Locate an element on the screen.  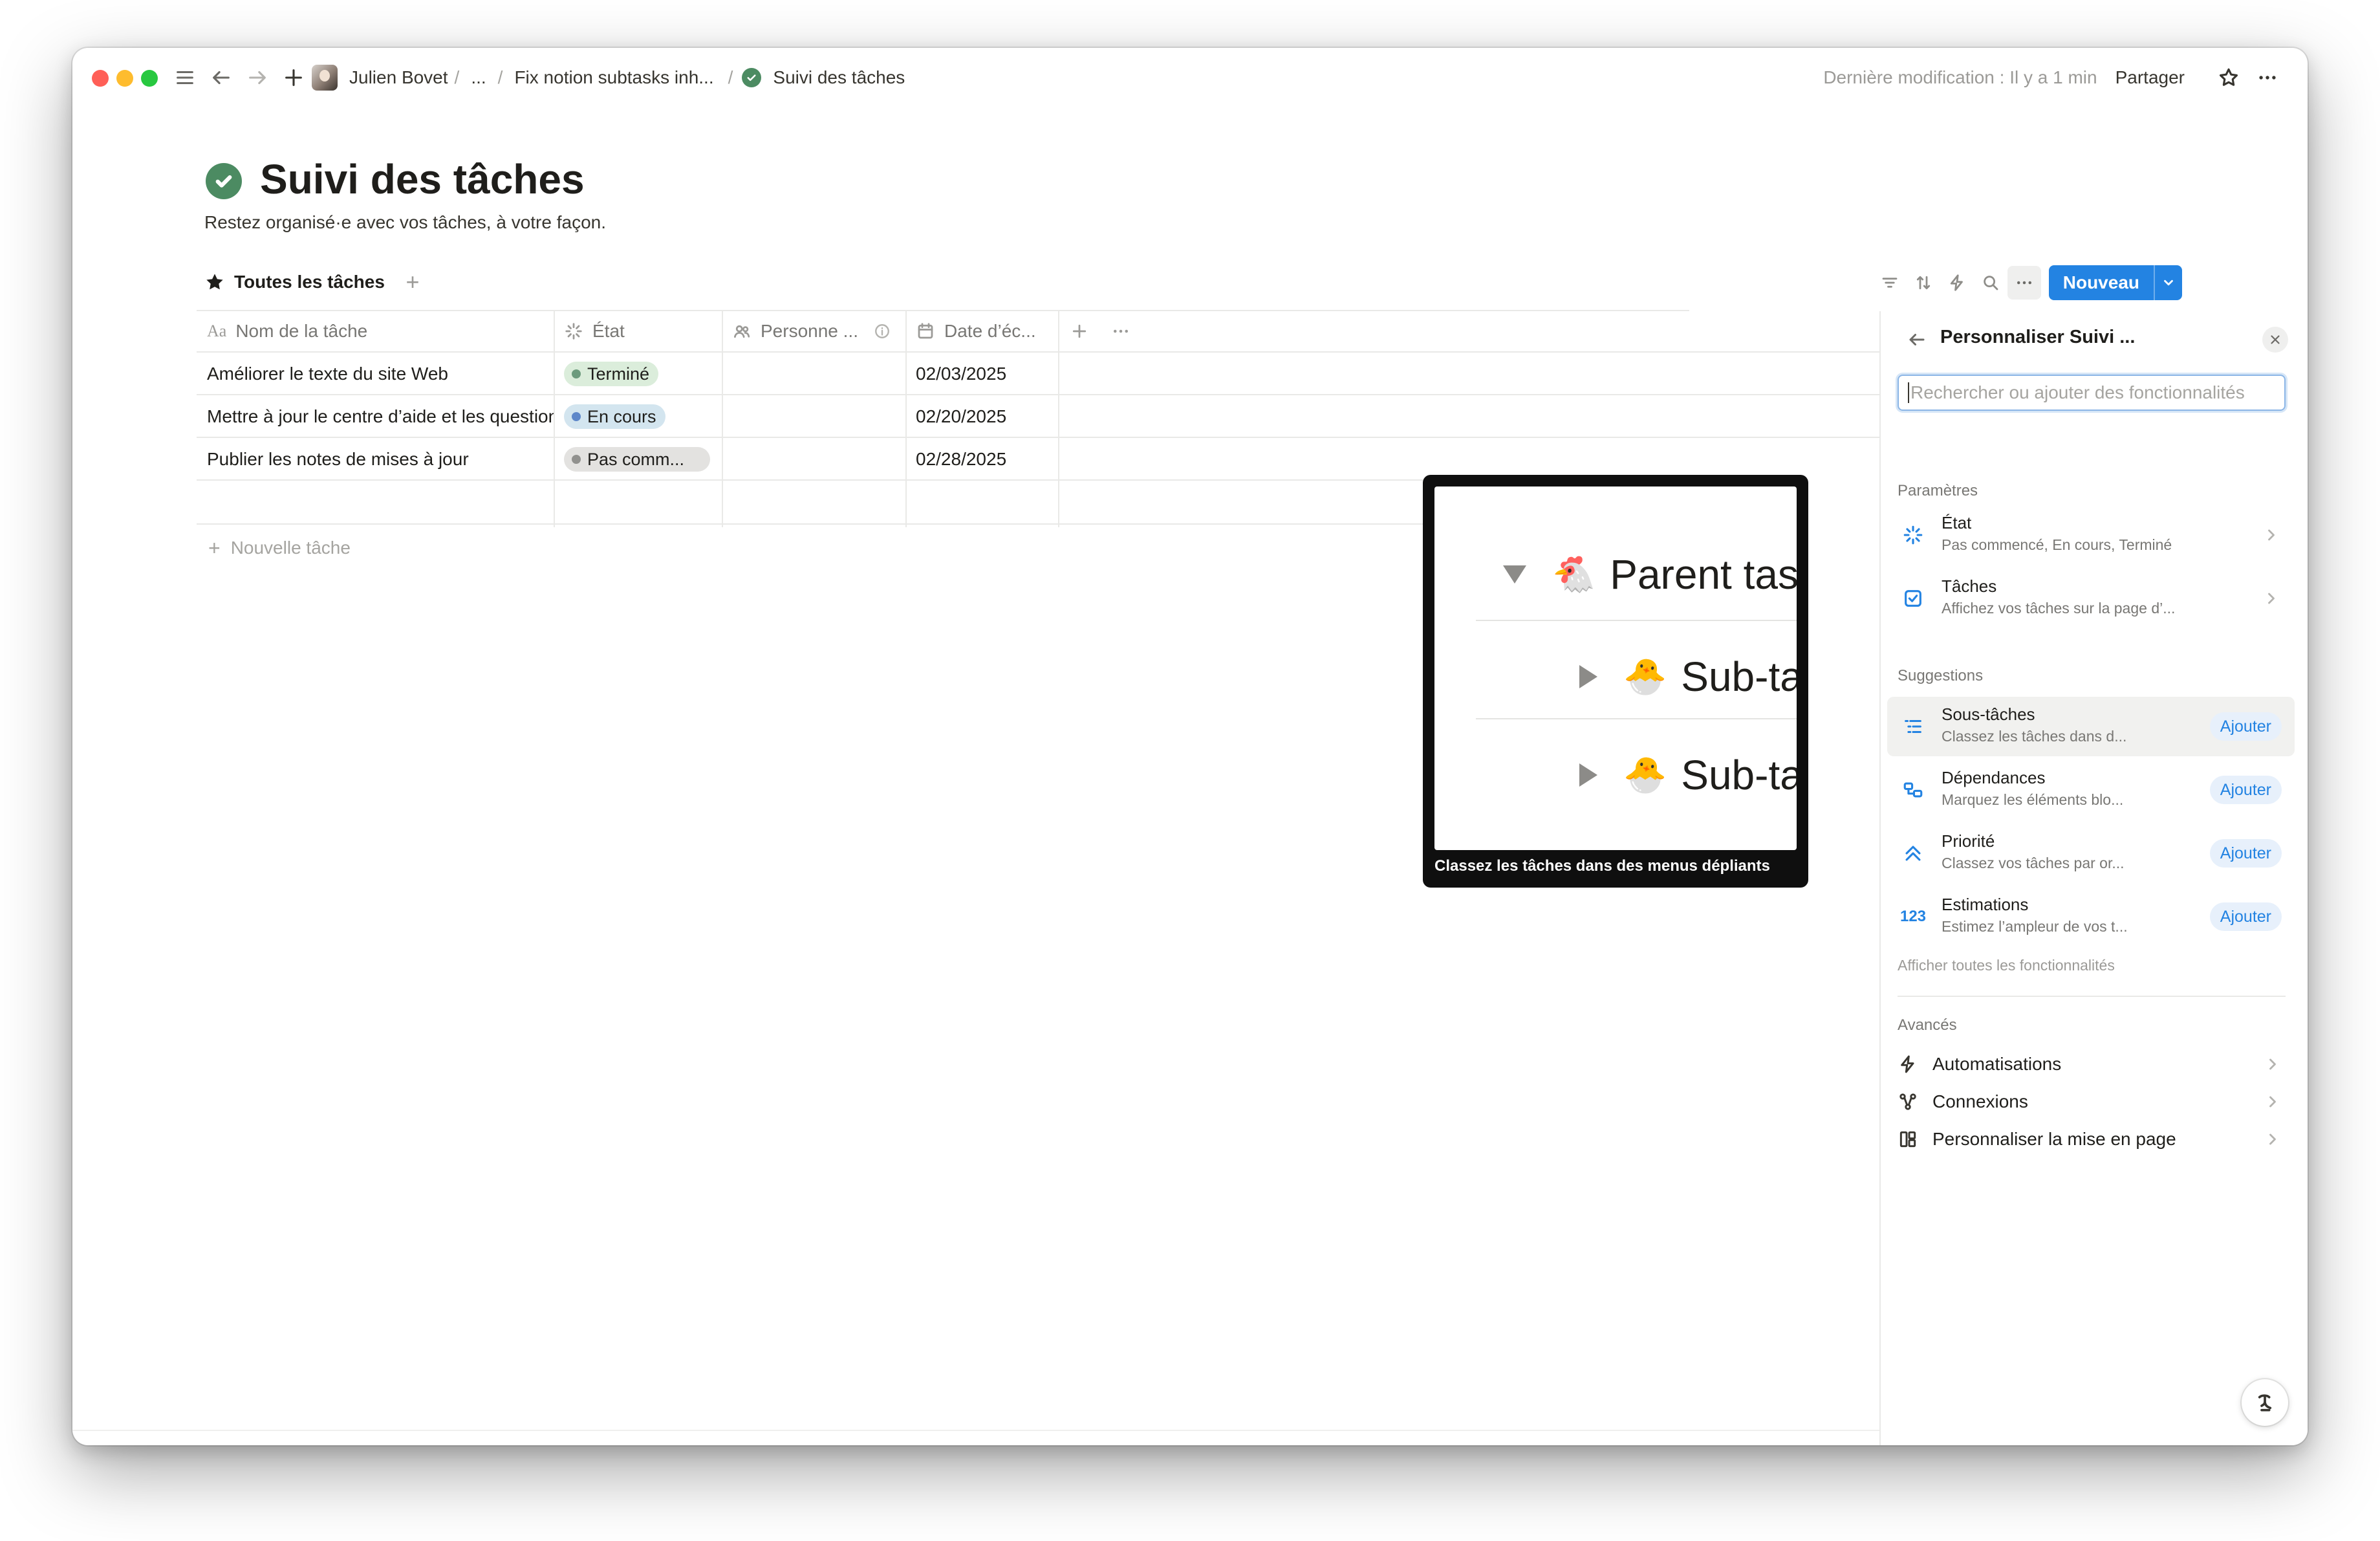
favorite-star-icon is located at coordinates (2228, 77).